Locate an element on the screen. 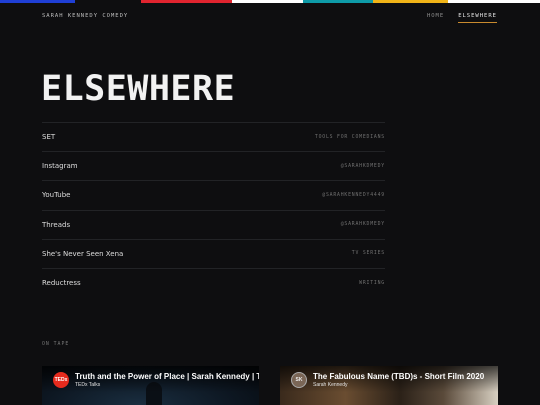 This screenshot has height=405, width=540. nav-elsewhere: ELSEWHERE is located at coordinates (477, 18).